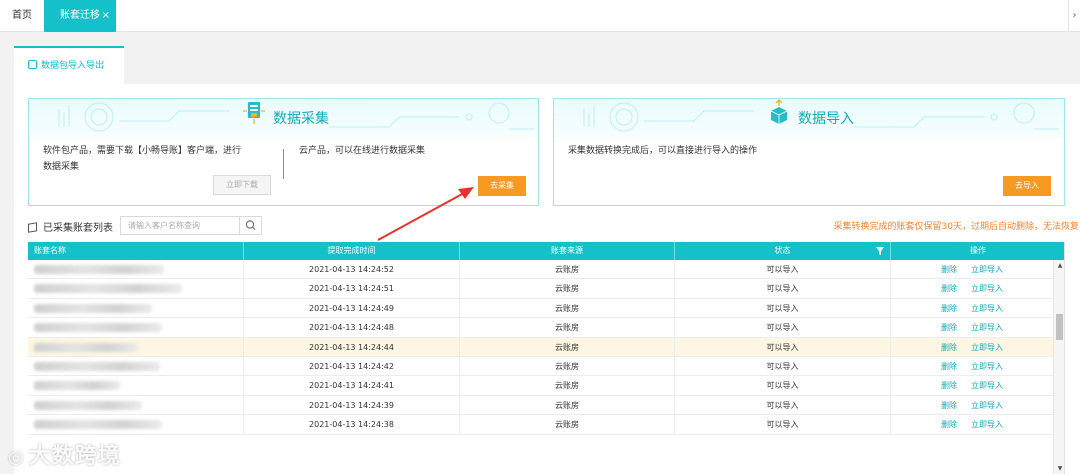 The width and height of the screenshot is (1080, 474). I want to click on watermark-text: 大数跨境, so click(74, 456).